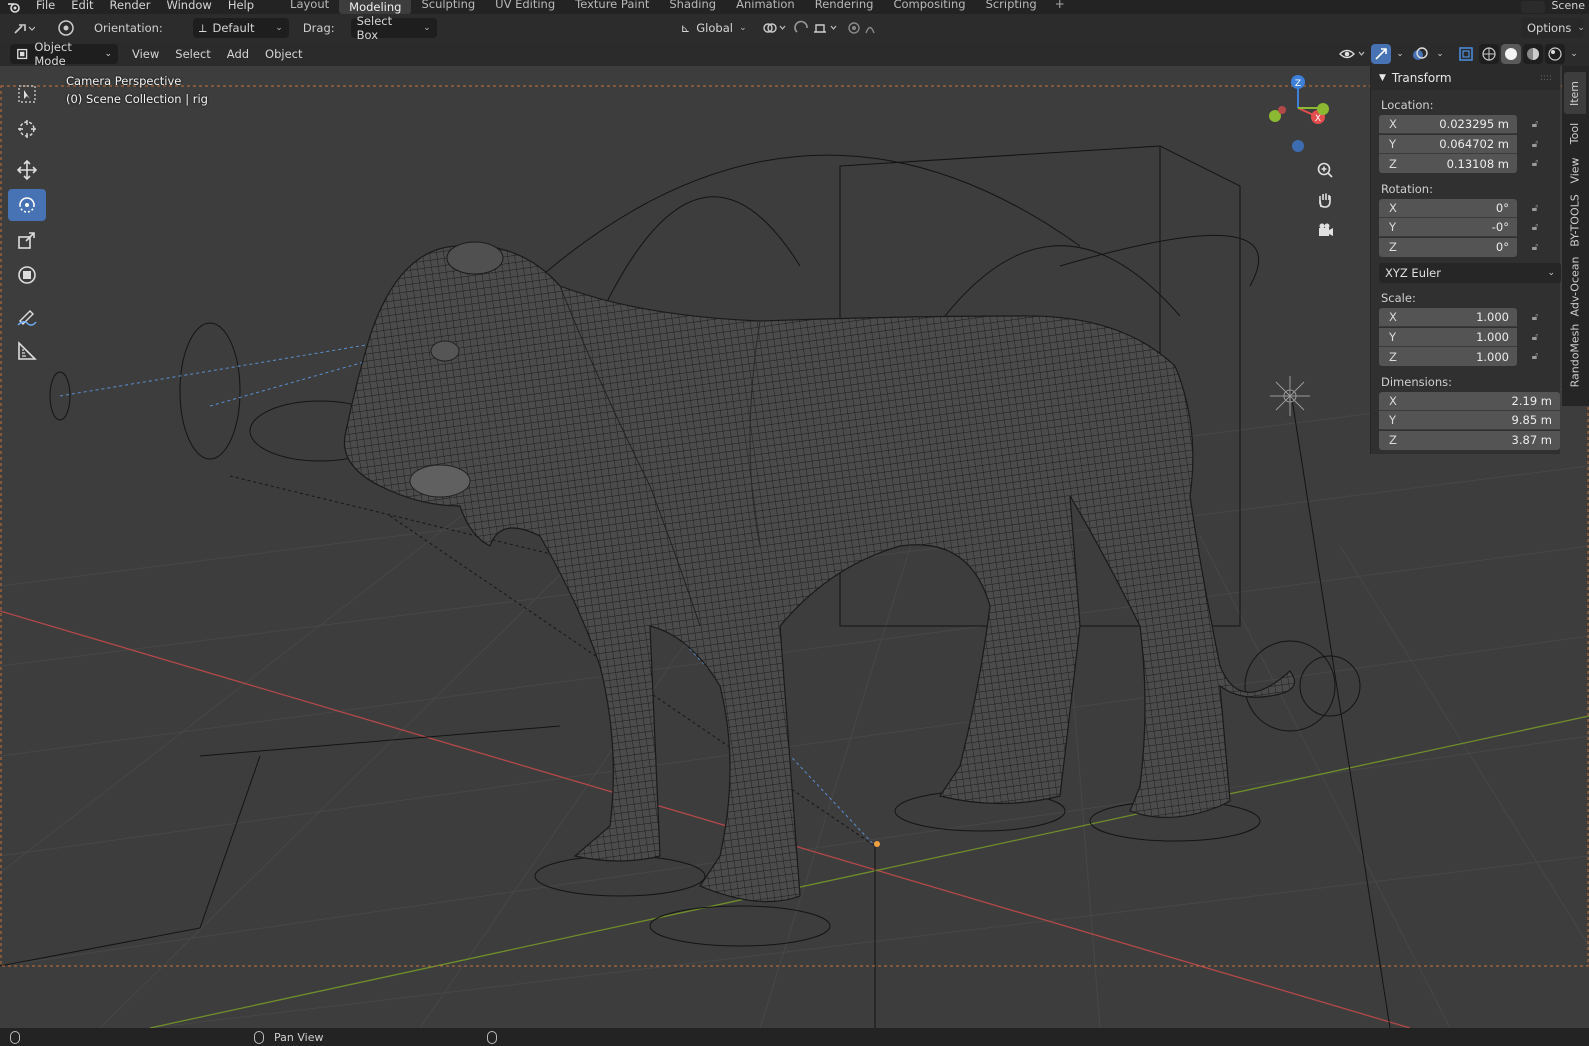 The width and height of the screenshot is (1589, 1046). Describe the element at coordinates (448, 7) in the screenshot. I see `tab-sculpting: Sculpting` at that location.